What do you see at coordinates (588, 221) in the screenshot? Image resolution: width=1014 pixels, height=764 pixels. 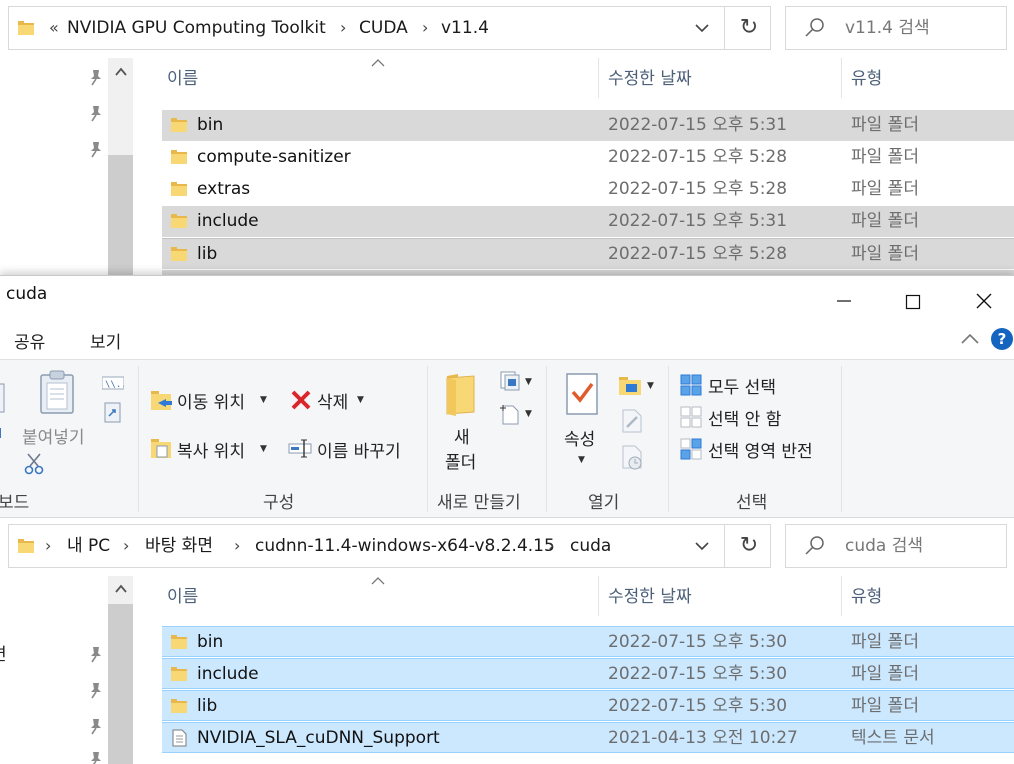 I see `table-row: include 2022-07-15 오후 5:31 파일 폴더` at bounding box center [588, 221].